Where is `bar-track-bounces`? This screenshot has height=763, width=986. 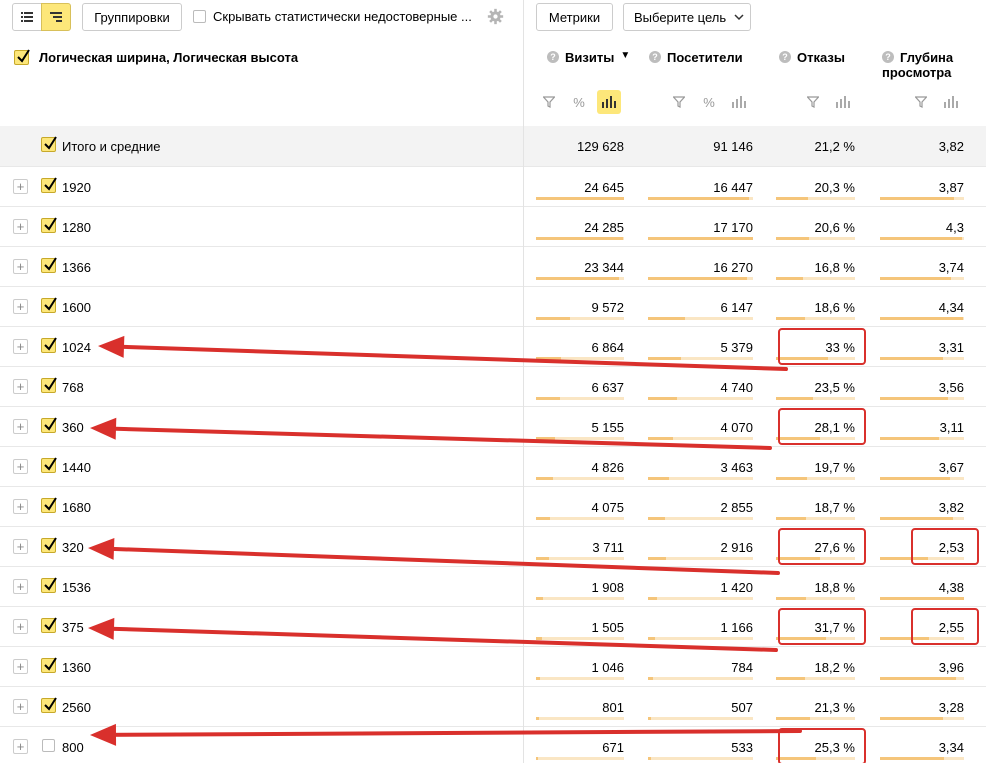
bar-track-bounces is located at coordinates (815, 398).